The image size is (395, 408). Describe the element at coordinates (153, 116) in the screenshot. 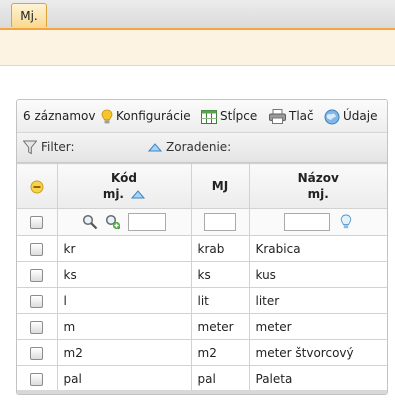

I see `config-label: Konfigurácie` at that location.